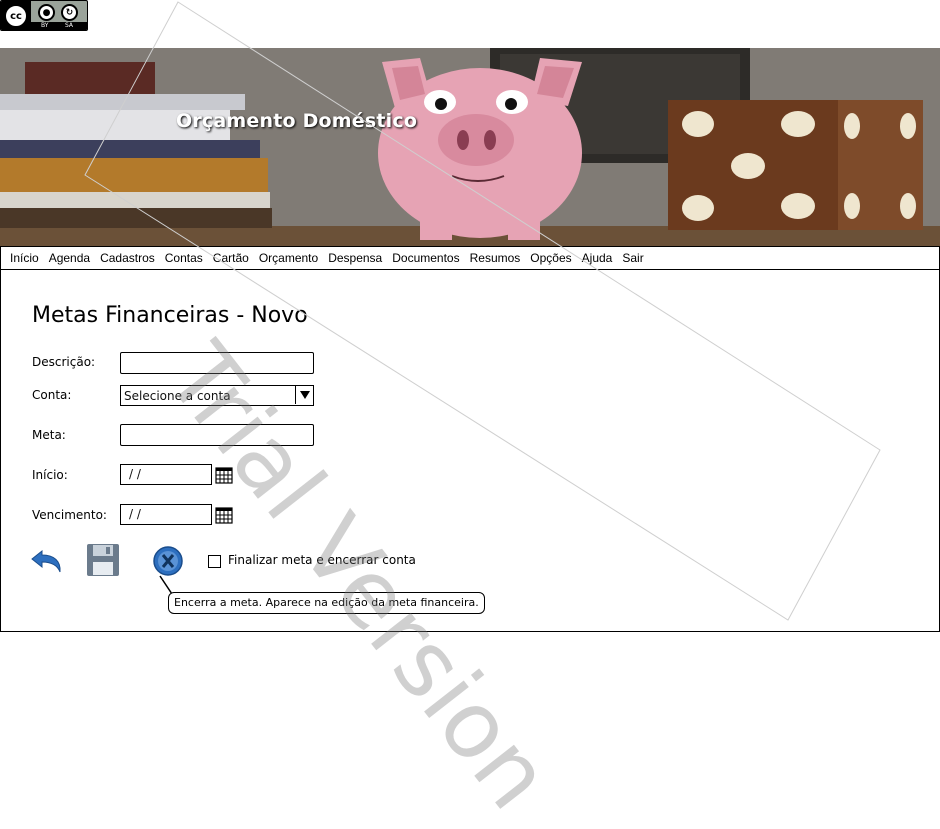  What do you see at coordinates (425, 258) in the screenshot?
I see `nav-item-documentos: Documentos` at bounding box center [425, 258].